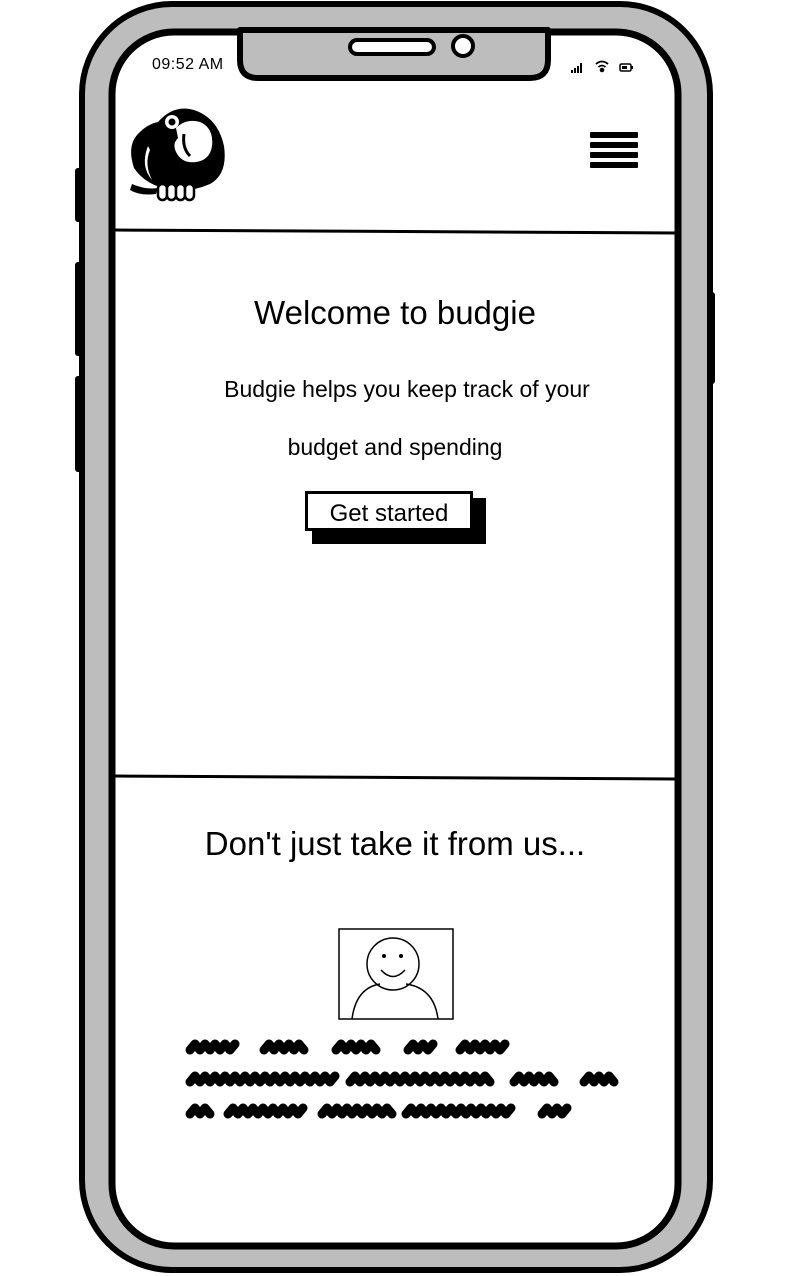 This screenshot has height=1276, width=790. Describe the element at coordinates (407, 389) in the screenshot. I see `hero-description-line-1: Budgie helps you keep track of your` at that location.